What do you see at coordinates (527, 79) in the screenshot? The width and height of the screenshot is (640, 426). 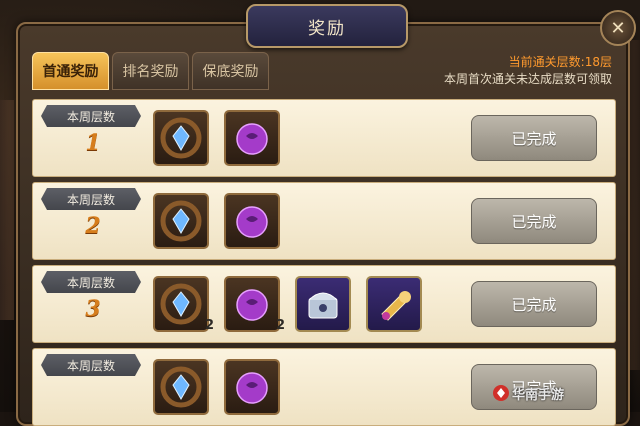 I see `claim-notice-text: 本周首次通关未达成层数可领取` at bounding box center [527, 79].